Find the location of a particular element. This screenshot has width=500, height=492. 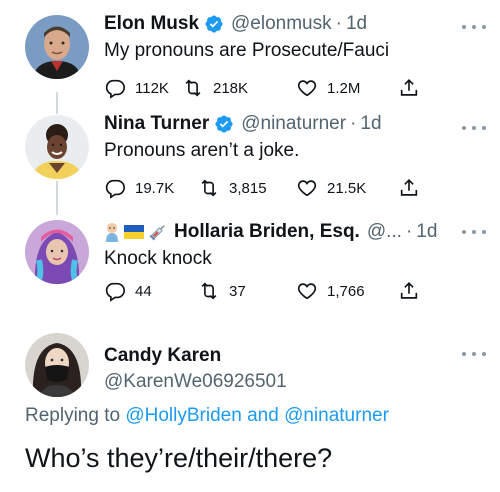

name-emojis is located at coordinates (136, 232).